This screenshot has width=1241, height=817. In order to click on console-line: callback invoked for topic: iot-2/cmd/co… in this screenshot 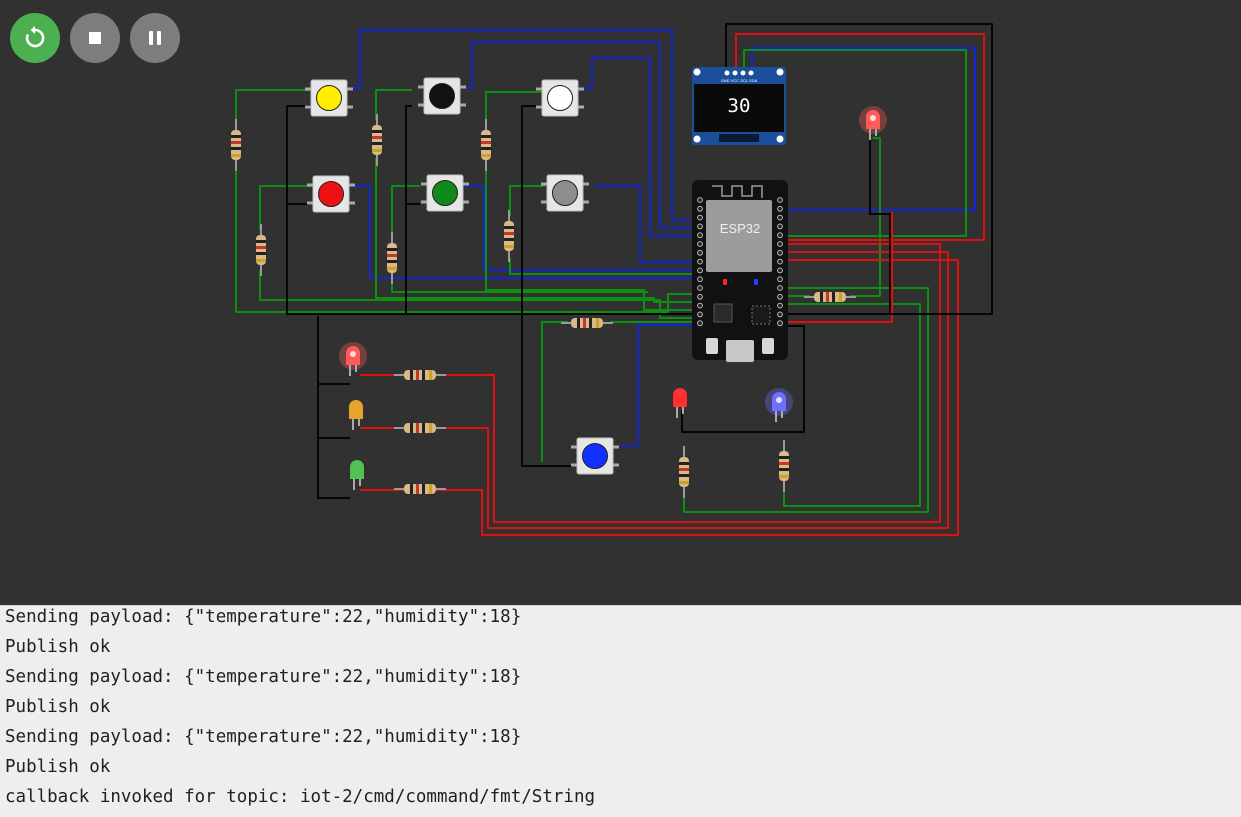, I will do `click(300, 797)`.